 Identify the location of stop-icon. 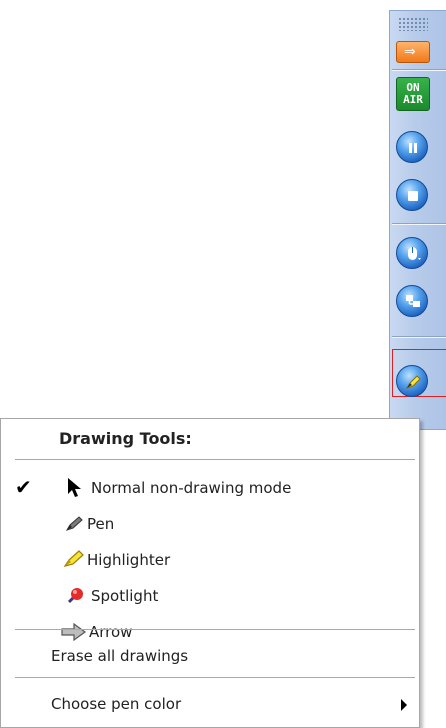
(413, 196).